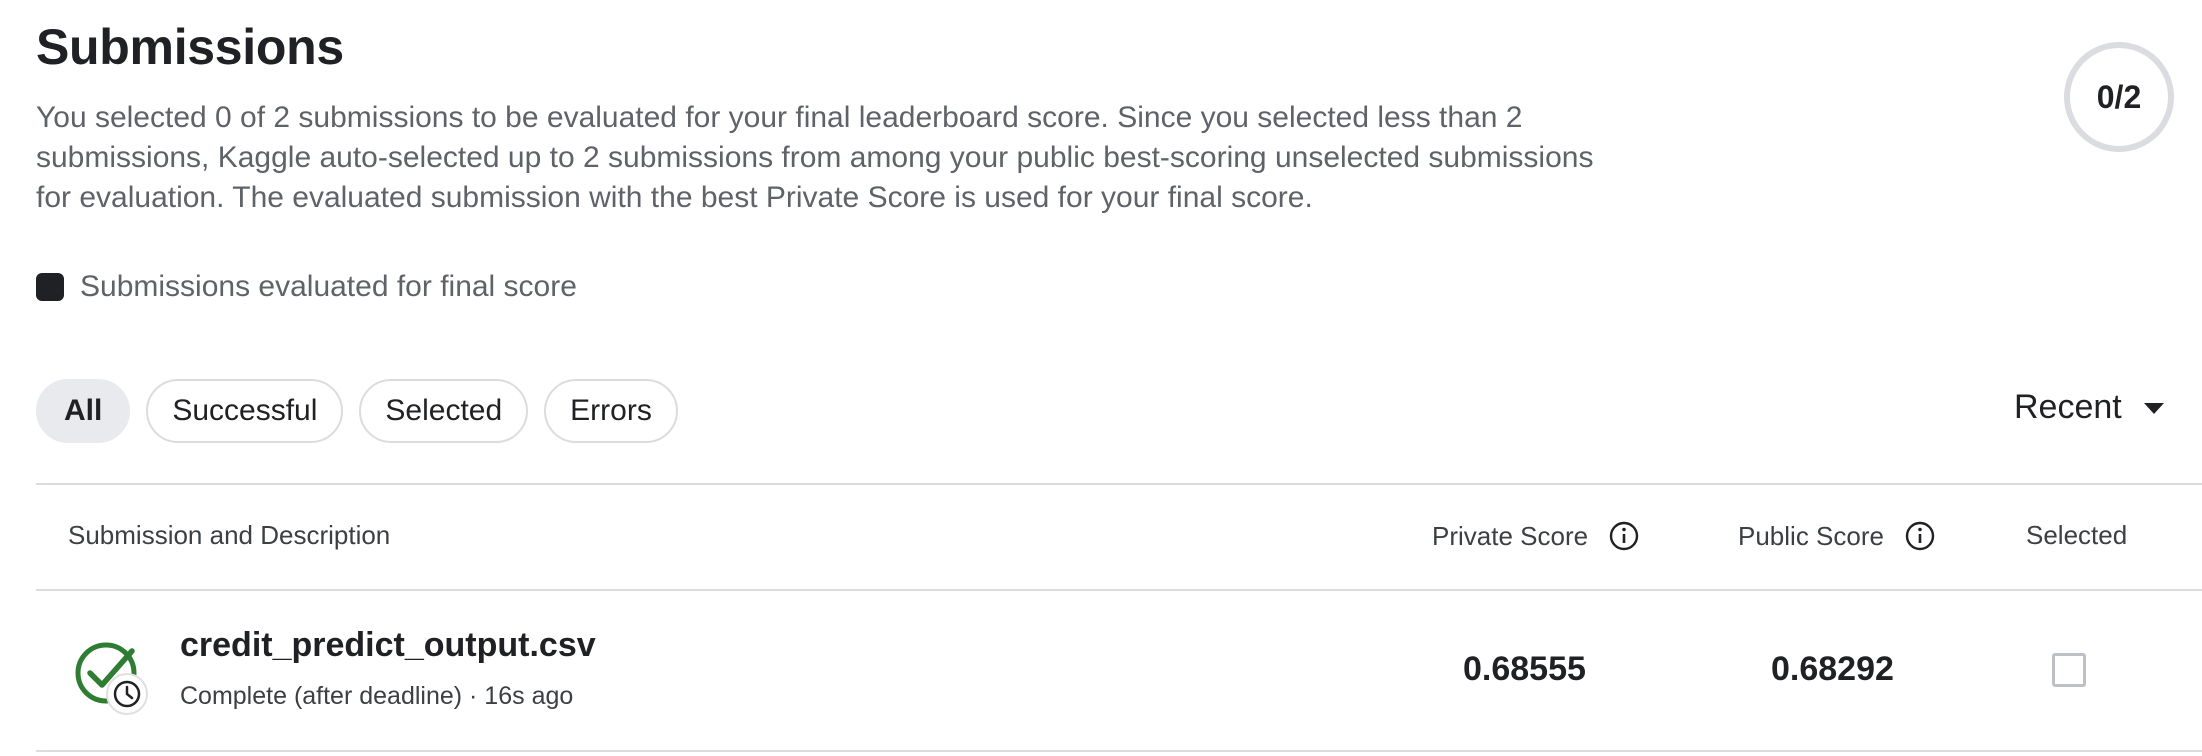 This screenshot has height=756, width=2202. What do you see at coordinates (1524, 669) in the screenshot?
I see `private-score-value: 0.68555` at bounding box center [1524, 669].